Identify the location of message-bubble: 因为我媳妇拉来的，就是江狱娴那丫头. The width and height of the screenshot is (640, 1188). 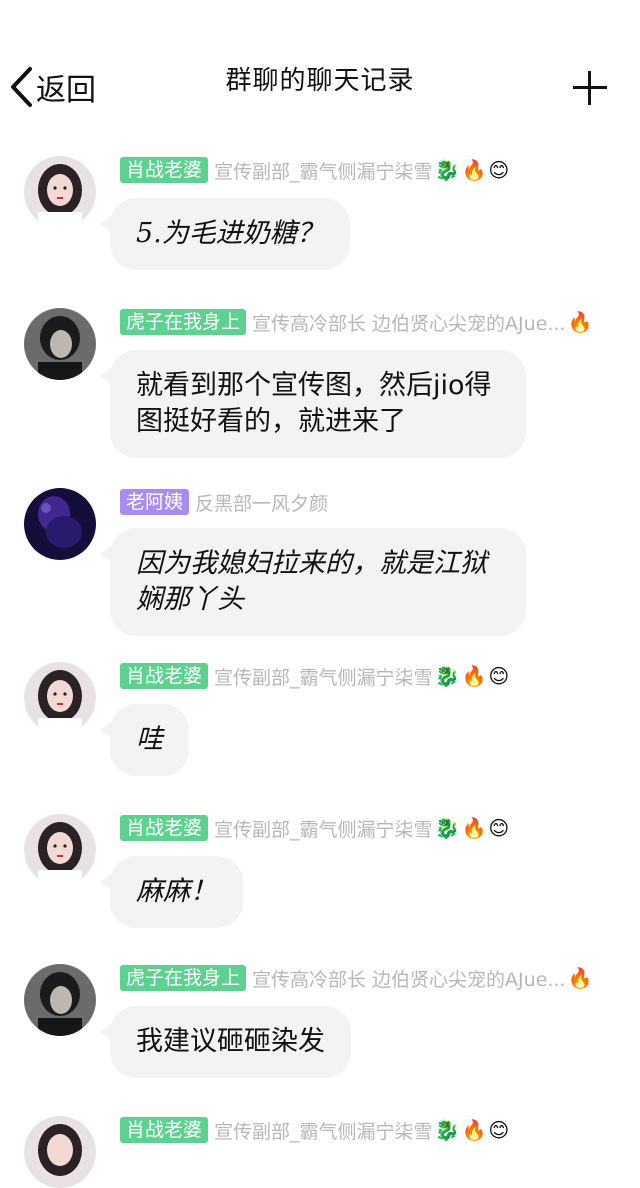
(313, 582).